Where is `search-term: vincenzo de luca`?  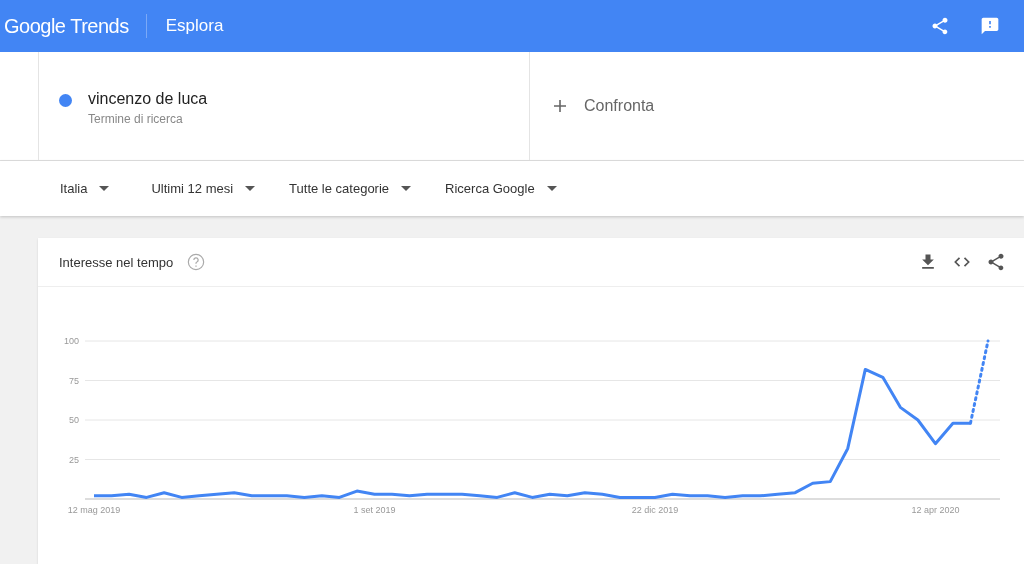 search-term: vincenzo de luca is located at coordinates (148, 99).